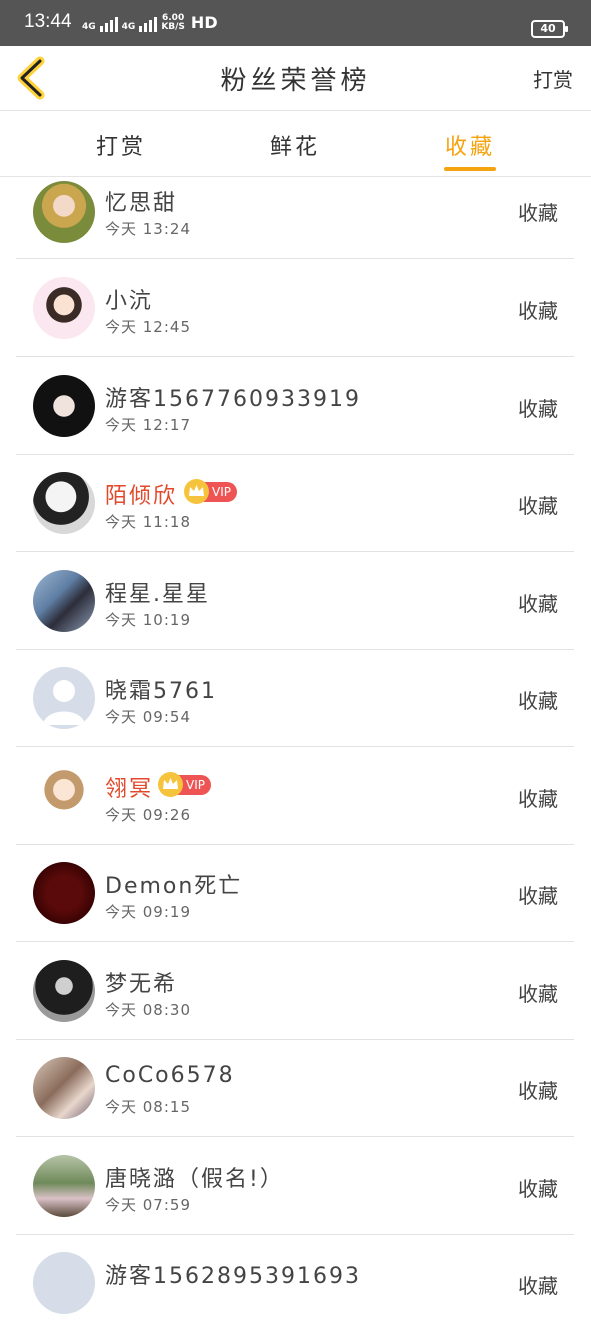 This screenshot has height=1331, width=591. What do you see at coordinates (141, 984) in the screenshot?
I see `user-name: 梦无希` at bounding box center [141, 984].